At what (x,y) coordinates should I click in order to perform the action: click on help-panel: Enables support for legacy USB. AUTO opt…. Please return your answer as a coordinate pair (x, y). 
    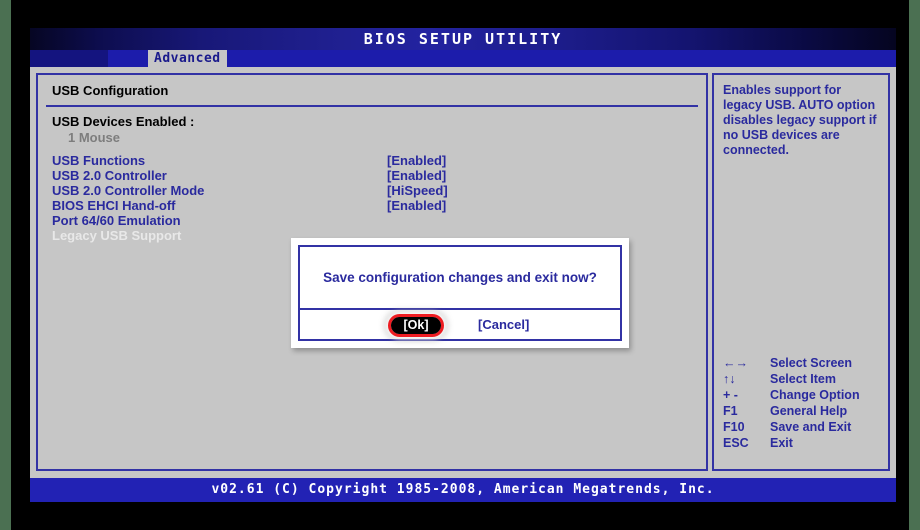
    Looking at the image, I should click on (801, 272).